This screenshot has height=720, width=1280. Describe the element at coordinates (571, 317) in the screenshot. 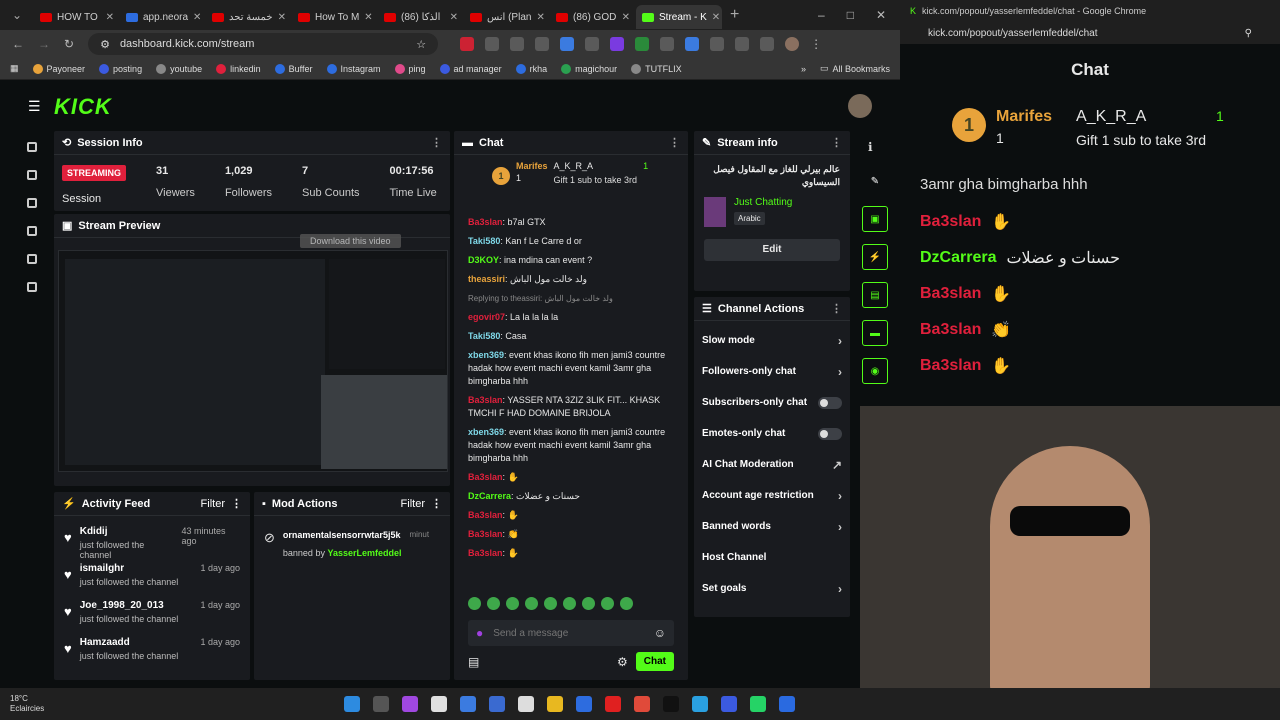

I see `chat-message: egovir07: La la la la la` at that location.